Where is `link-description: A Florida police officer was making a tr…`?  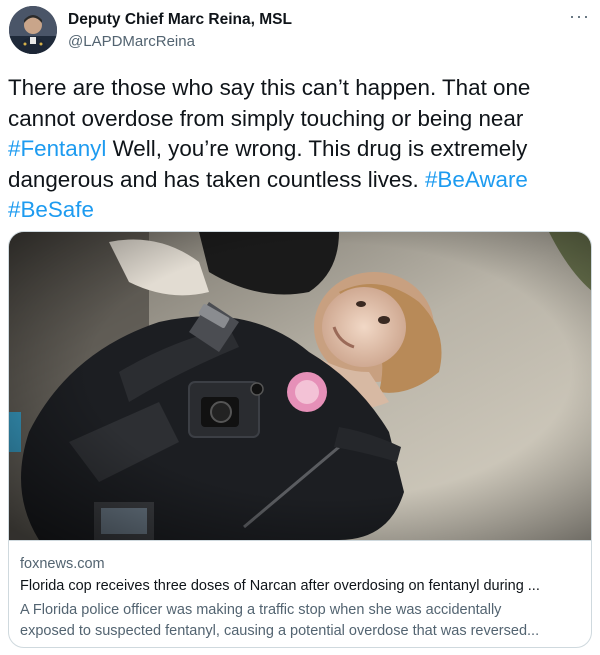
link-description: A Florida police officer was making a tr… is located at coordinates (300, 621).